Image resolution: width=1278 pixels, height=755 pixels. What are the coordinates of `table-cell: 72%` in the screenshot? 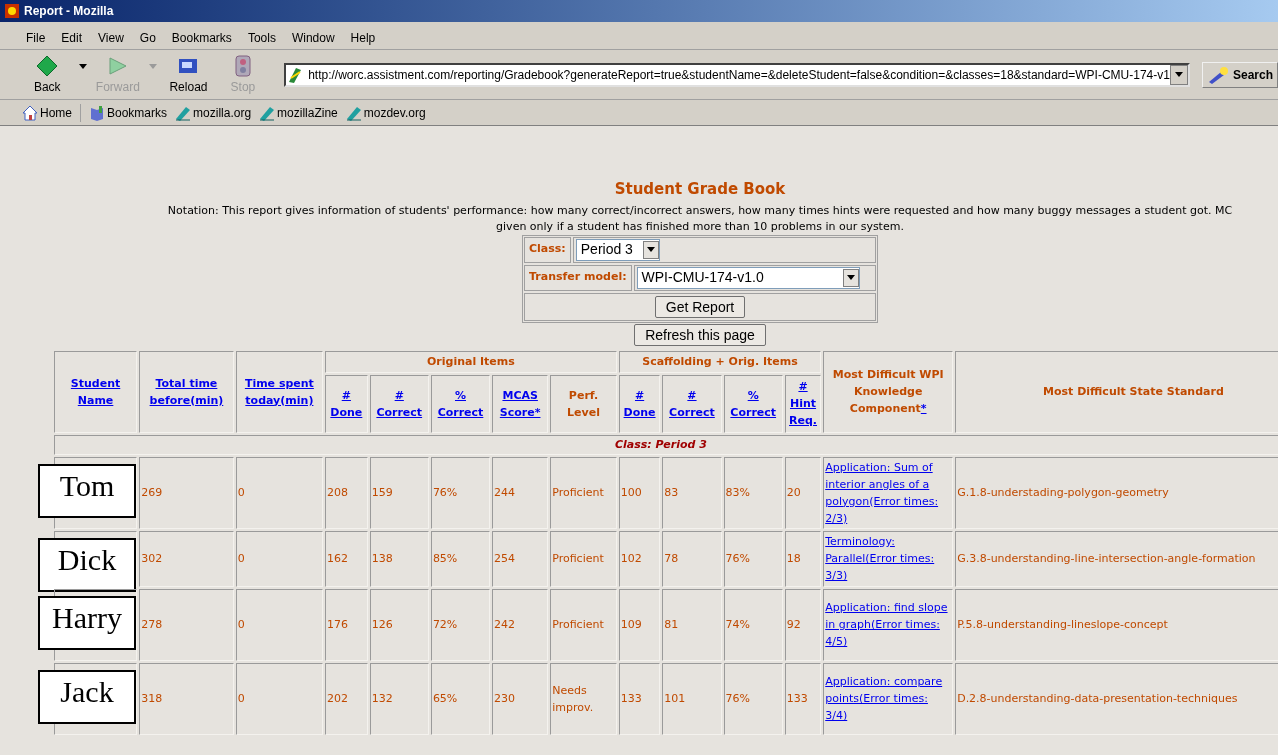 It's located at (460, 624).